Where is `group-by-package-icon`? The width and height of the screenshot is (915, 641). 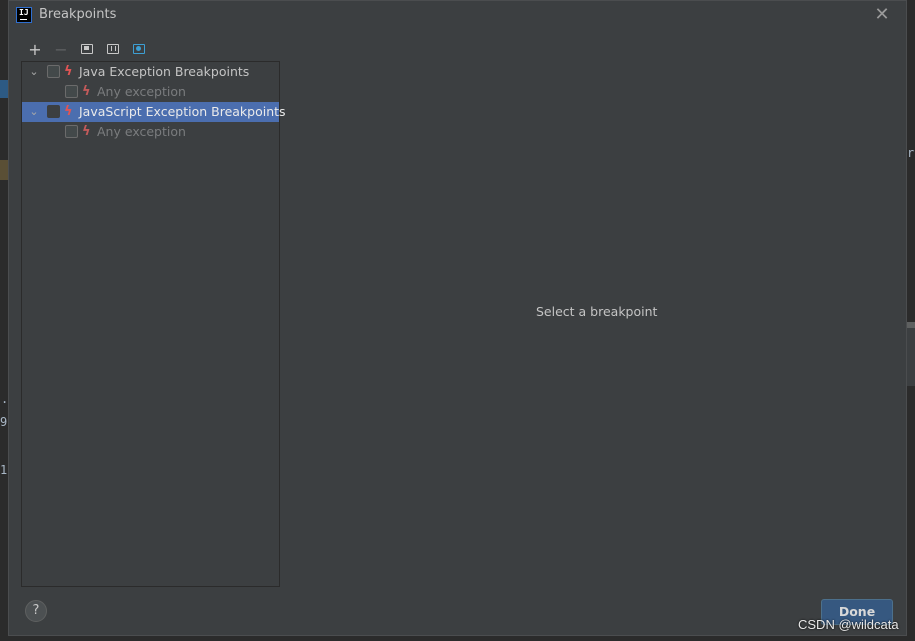
group-by-package-icon is located at coordinates (139, 49).